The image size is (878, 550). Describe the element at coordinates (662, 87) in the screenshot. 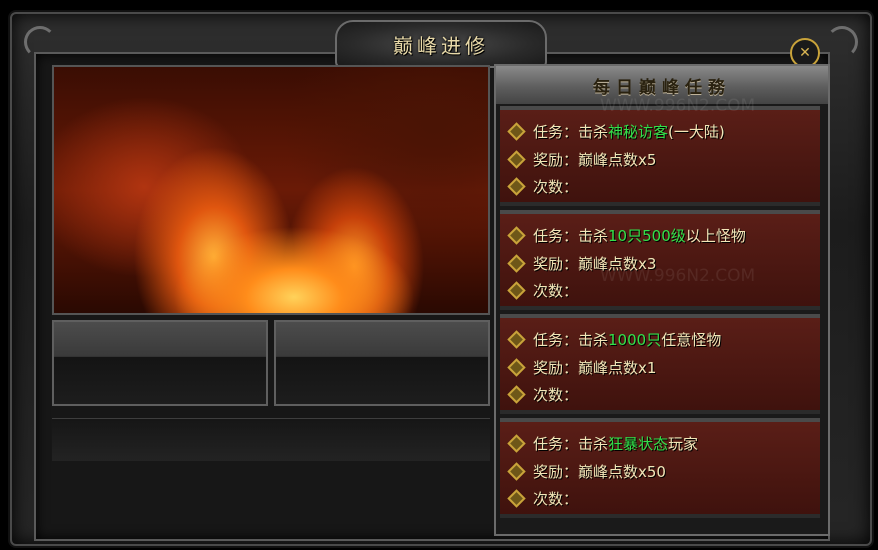

I see `panel-title: 每日巅峰任務` at that location.